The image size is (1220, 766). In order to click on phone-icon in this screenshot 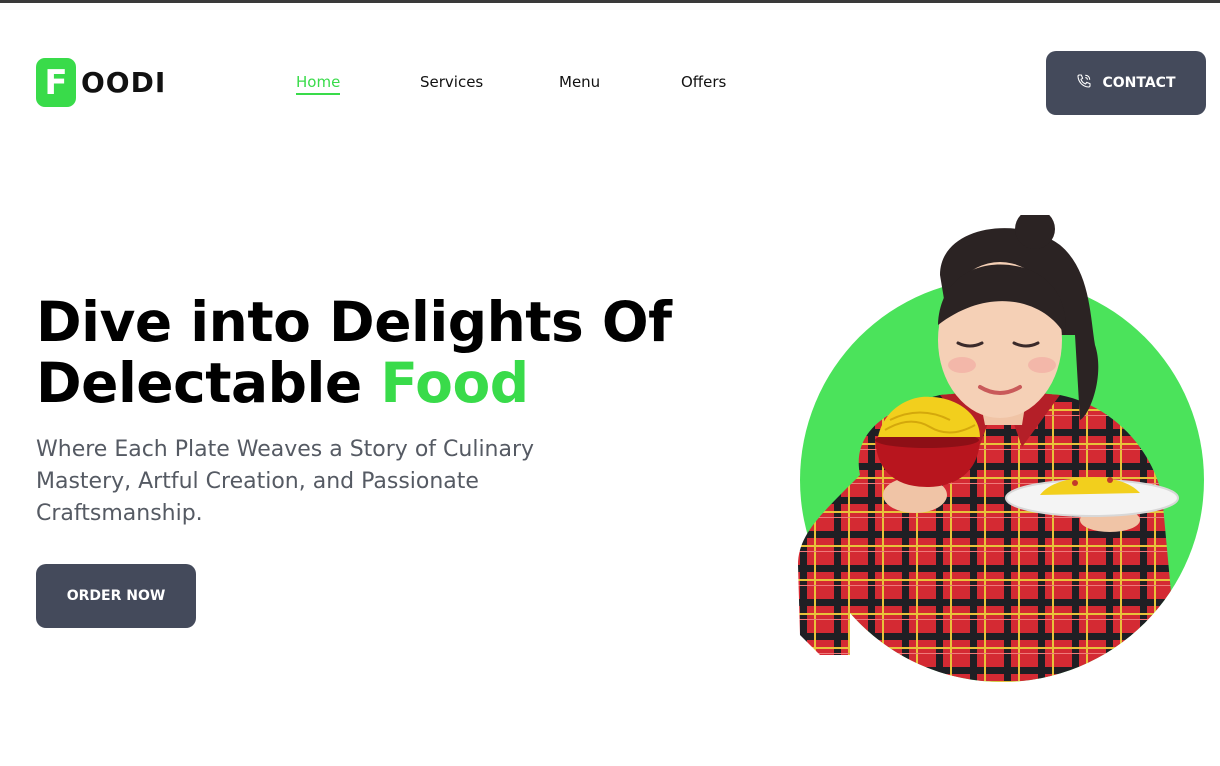, I will do `click(1084, 83)`.